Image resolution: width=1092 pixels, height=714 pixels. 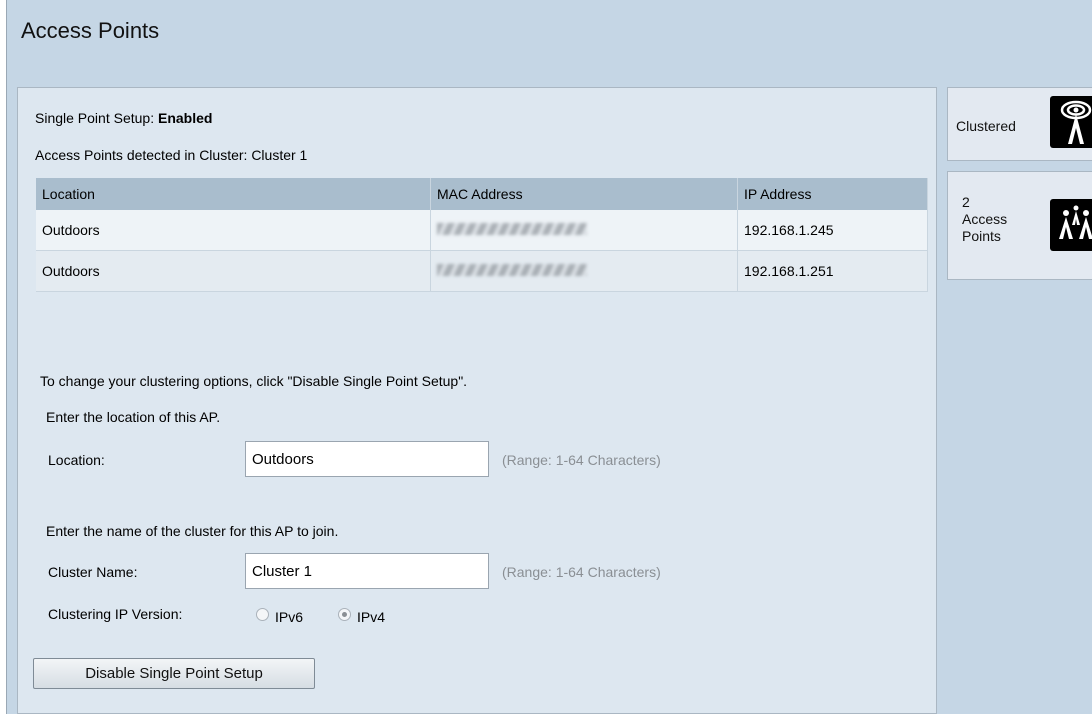 I want to click on table-header-row: Location MAC Address IP Address, so click(x=482, y=194).